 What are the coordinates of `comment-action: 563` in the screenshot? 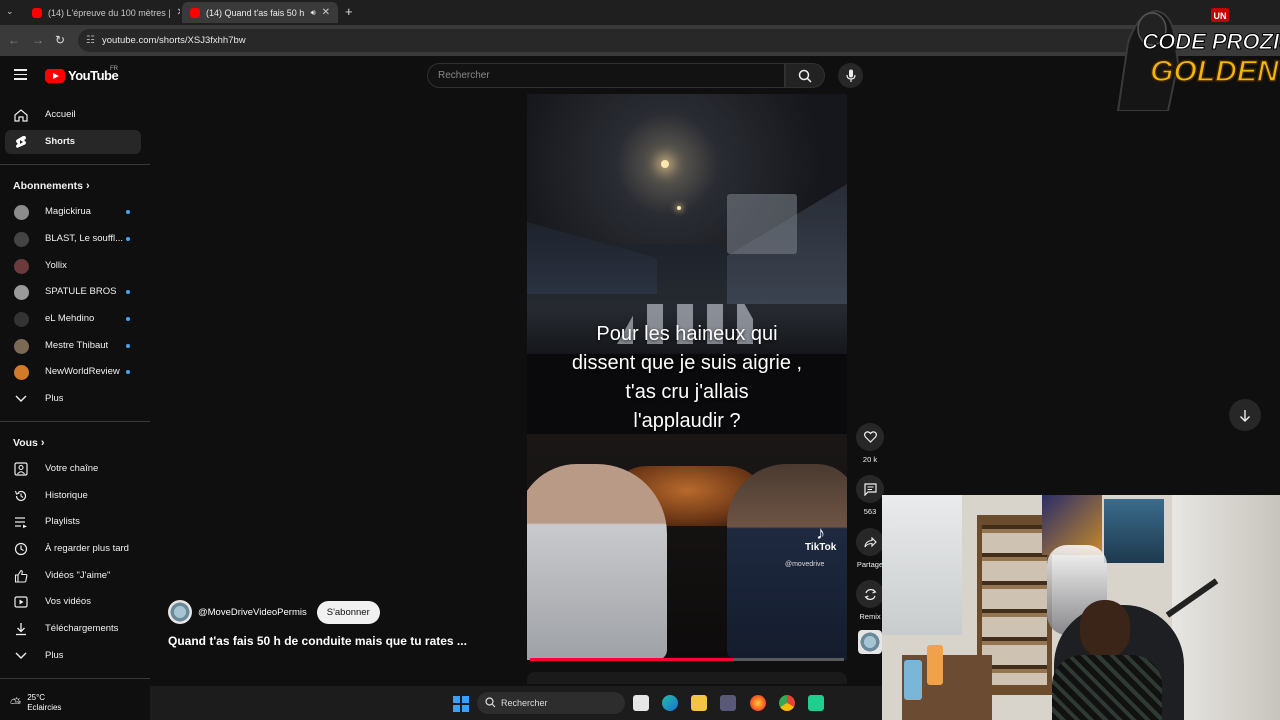 It's located at (870, 495).